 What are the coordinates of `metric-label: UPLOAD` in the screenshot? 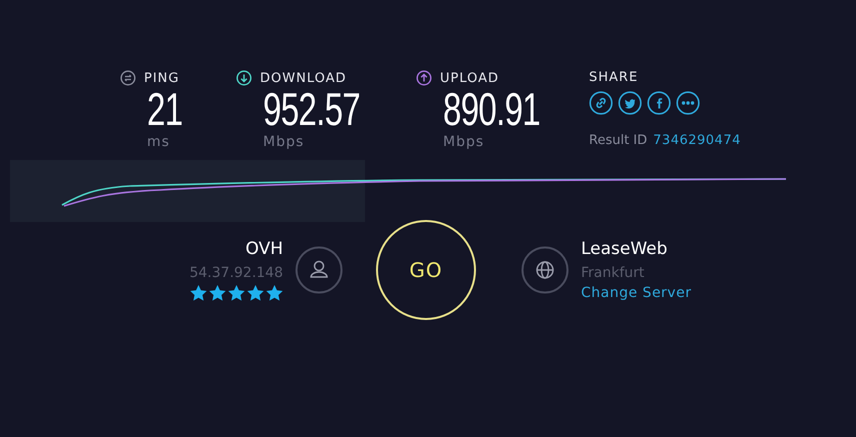 It's located at (470, 78).